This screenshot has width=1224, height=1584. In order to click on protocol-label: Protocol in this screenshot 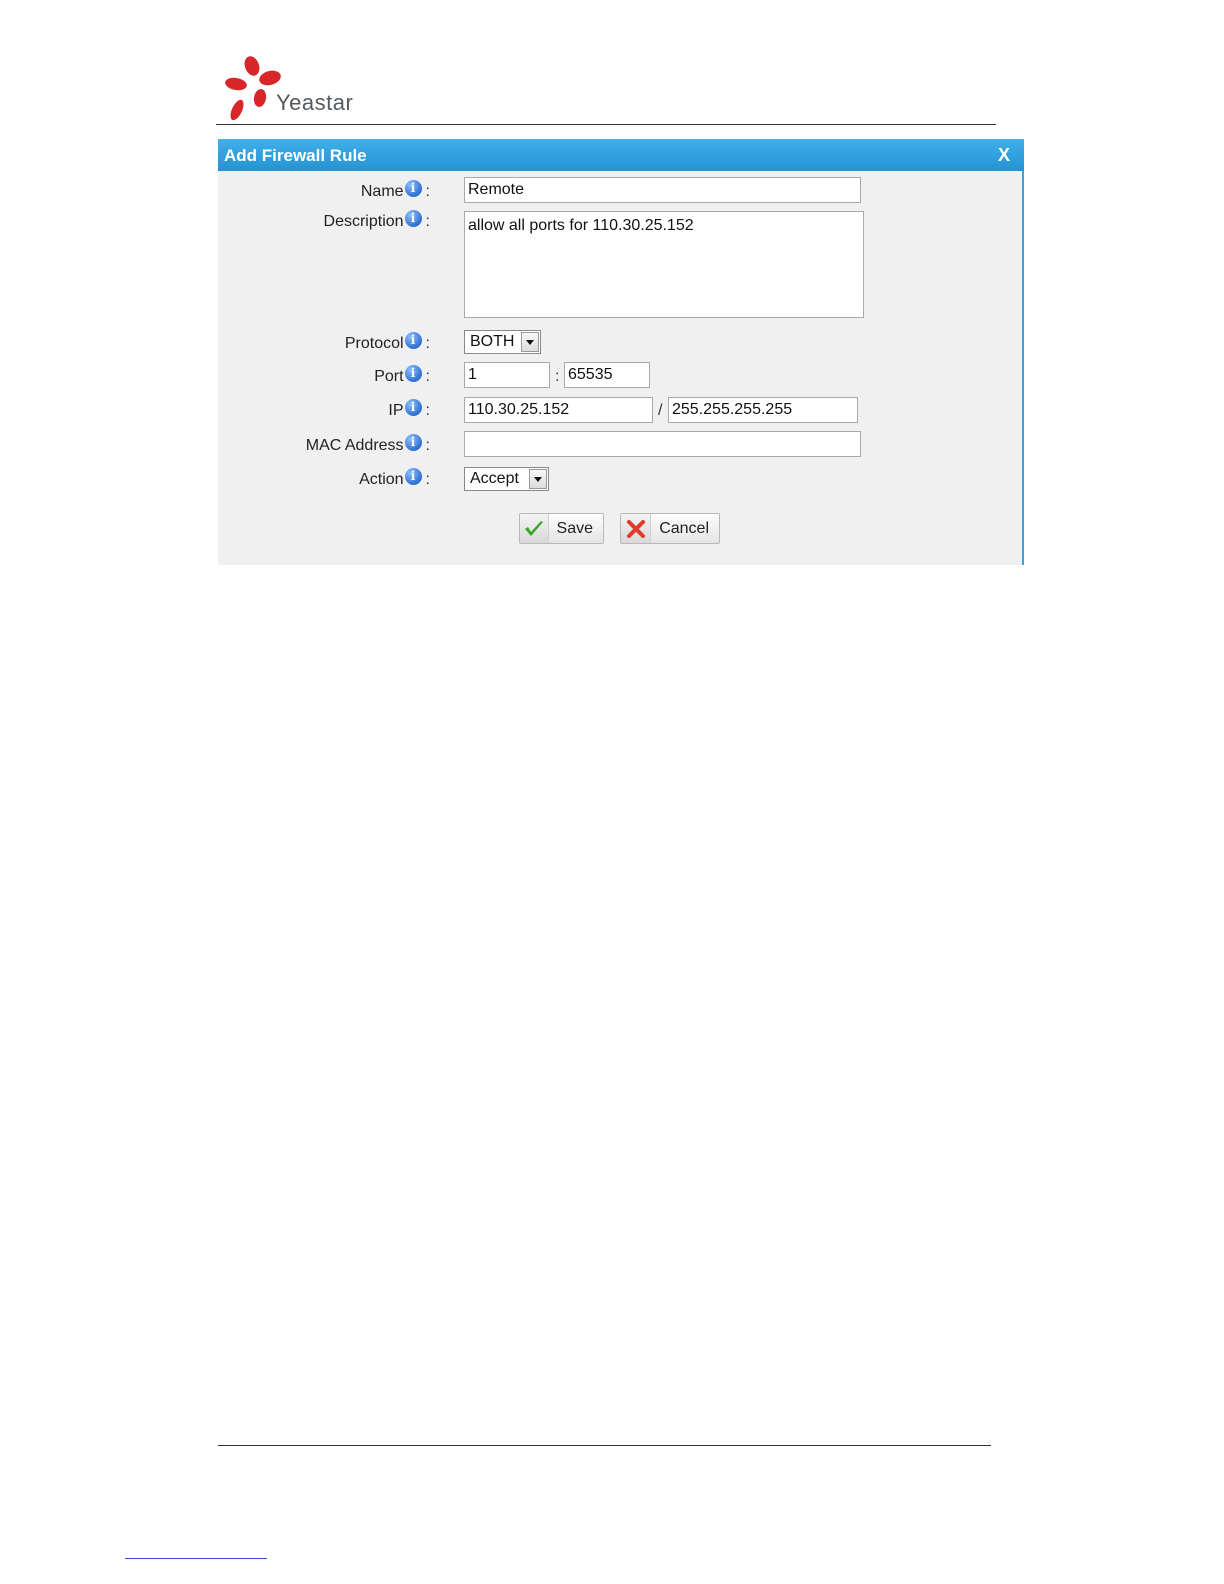, I will do `click(374, 343)`.